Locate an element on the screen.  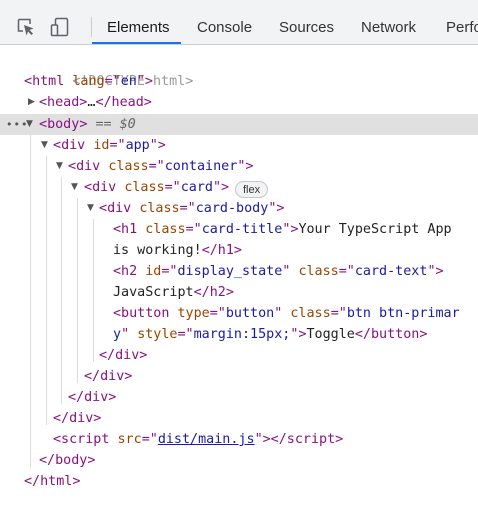
collapse-app-icon: ▼ is located at coordinates (44, 145).